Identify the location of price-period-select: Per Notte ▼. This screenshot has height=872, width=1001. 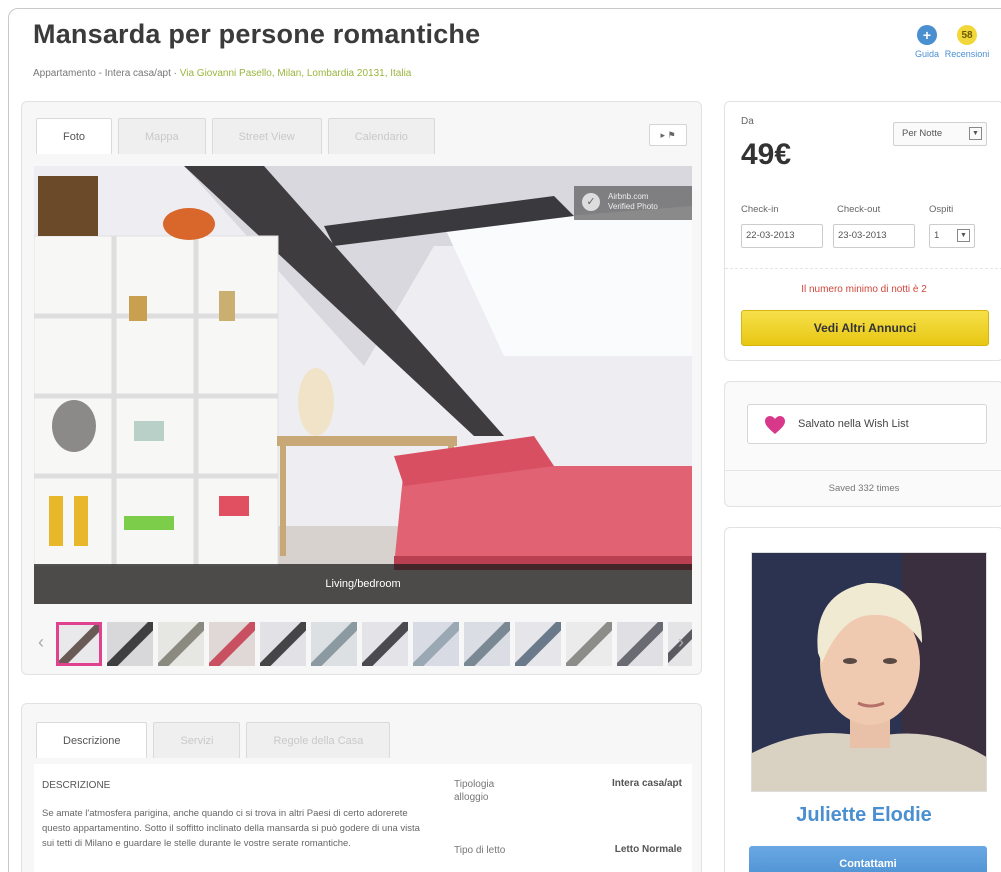
(940, 134).